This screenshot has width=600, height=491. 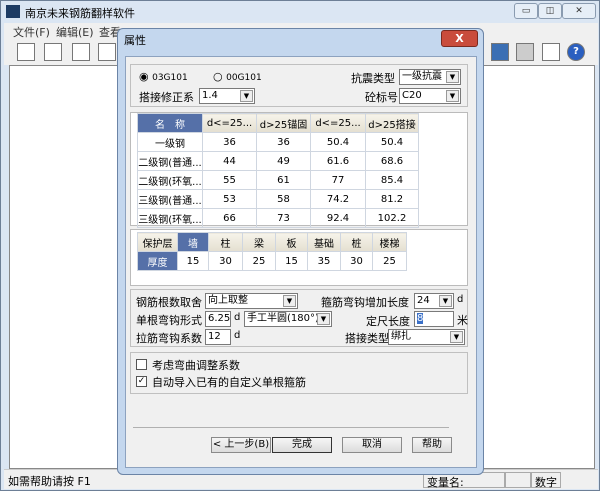 I want to click on help-icon: ?, so click(x=576, y=52).